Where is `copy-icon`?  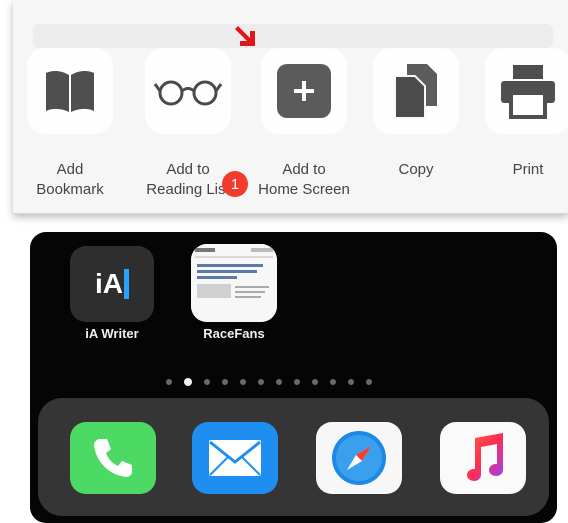
copy-icon is located at coordinates (415, 91).